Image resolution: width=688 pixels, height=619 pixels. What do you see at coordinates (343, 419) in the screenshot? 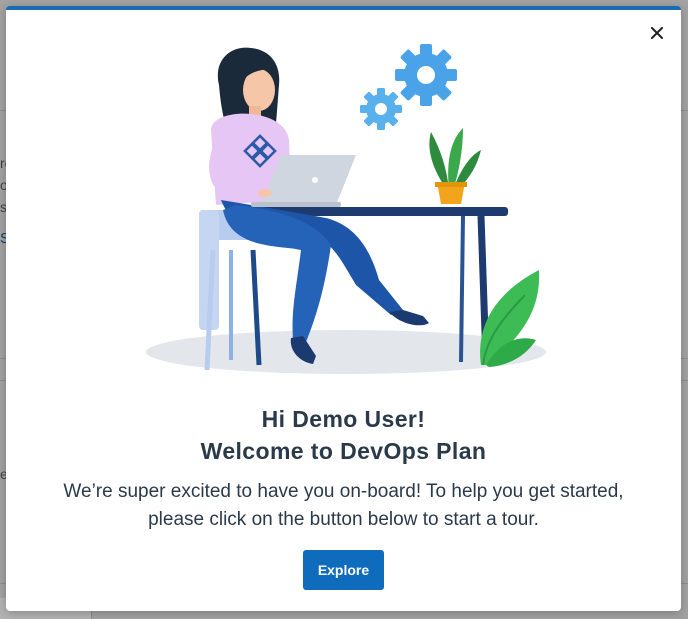
I see `welcome-greeting: Hi Demo User!` at bounding box center [343, 419].